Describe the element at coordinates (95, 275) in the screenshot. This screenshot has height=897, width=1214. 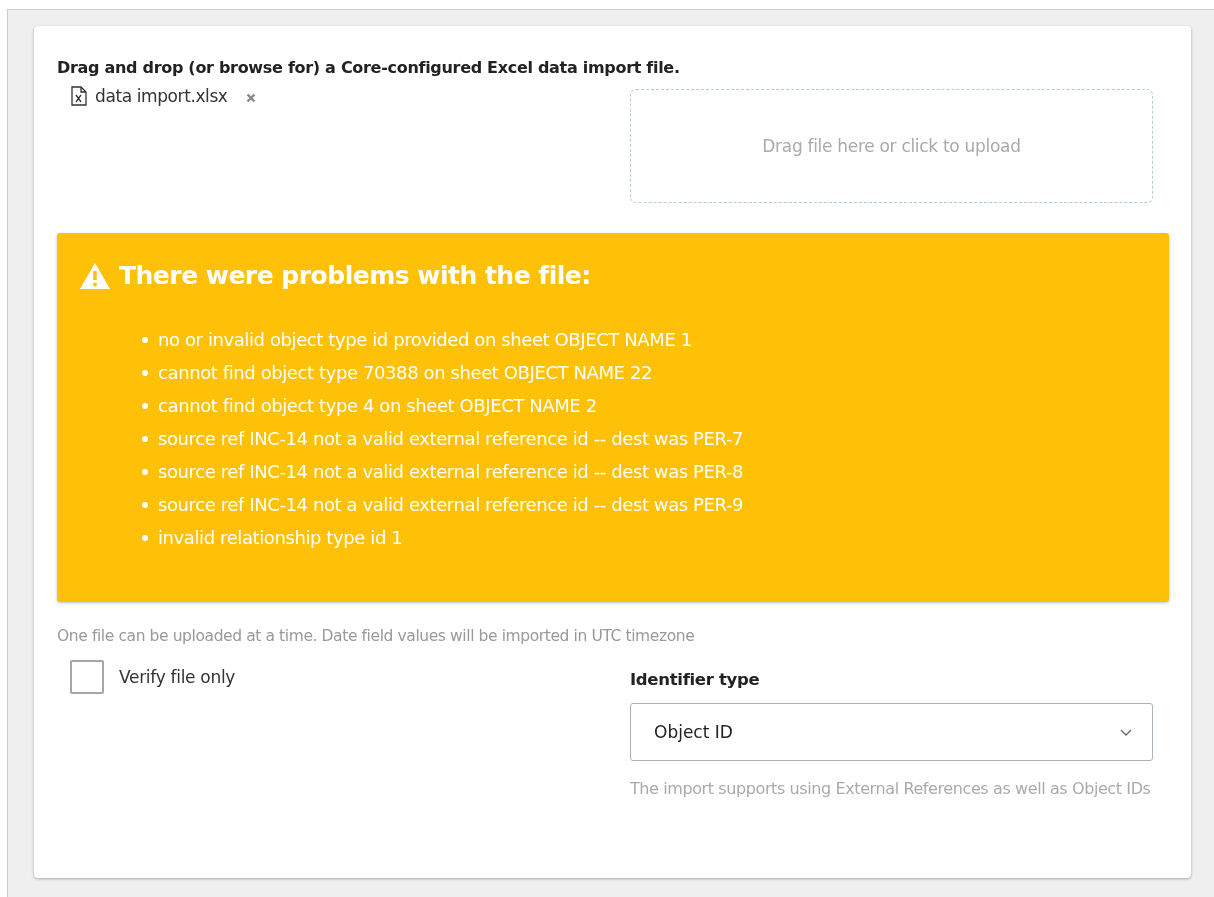
I see `warning-icon` at that location.